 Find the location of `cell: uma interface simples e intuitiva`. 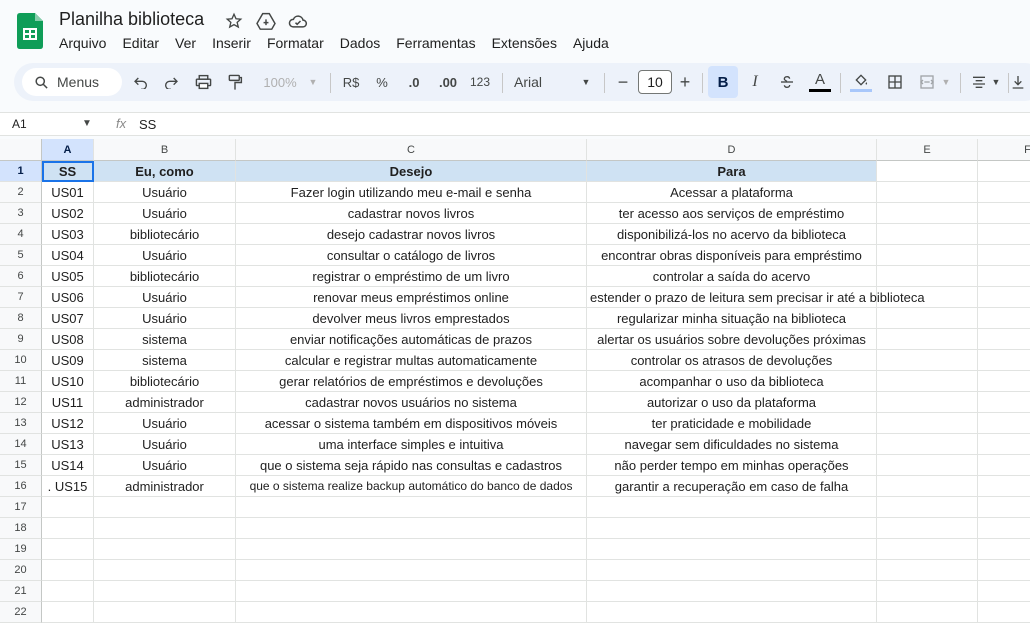

cell: uma interface simples e intuitiva is located at coordinates (411, 444).